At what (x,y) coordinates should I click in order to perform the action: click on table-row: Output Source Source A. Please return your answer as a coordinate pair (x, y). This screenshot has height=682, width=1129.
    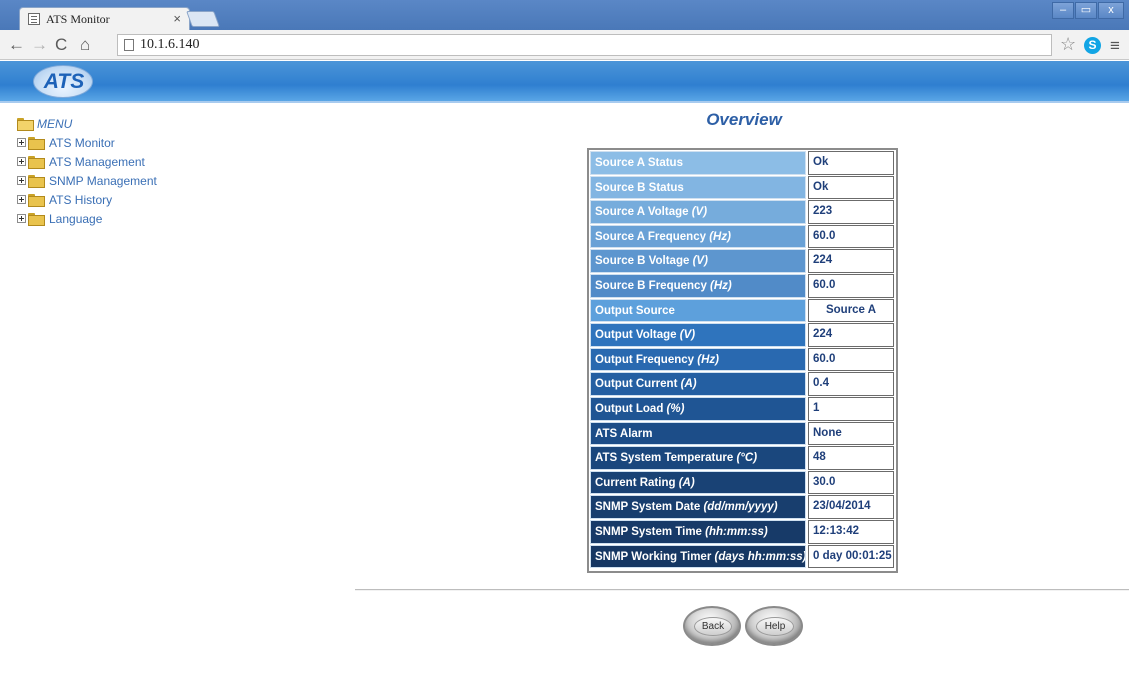
    Looking at the image, I should click on (742, 310).